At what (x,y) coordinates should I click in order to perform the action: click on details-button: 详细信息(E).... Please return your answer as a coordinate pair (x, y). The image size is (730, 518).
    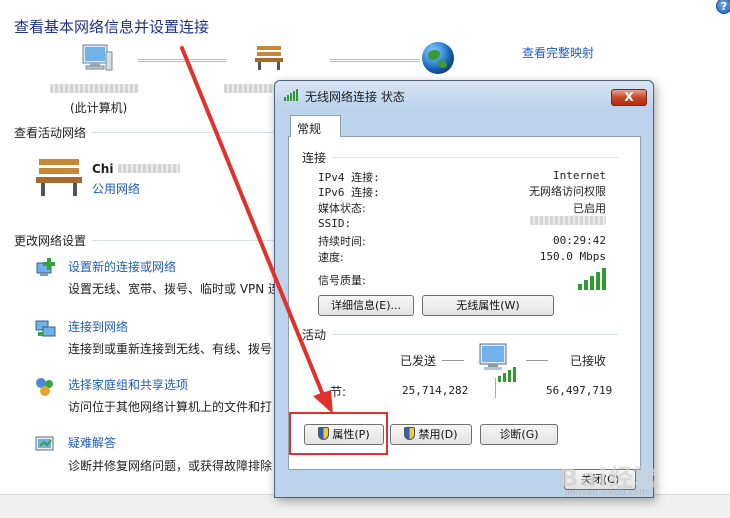
    Looking at the image, I should click on (366, 305).